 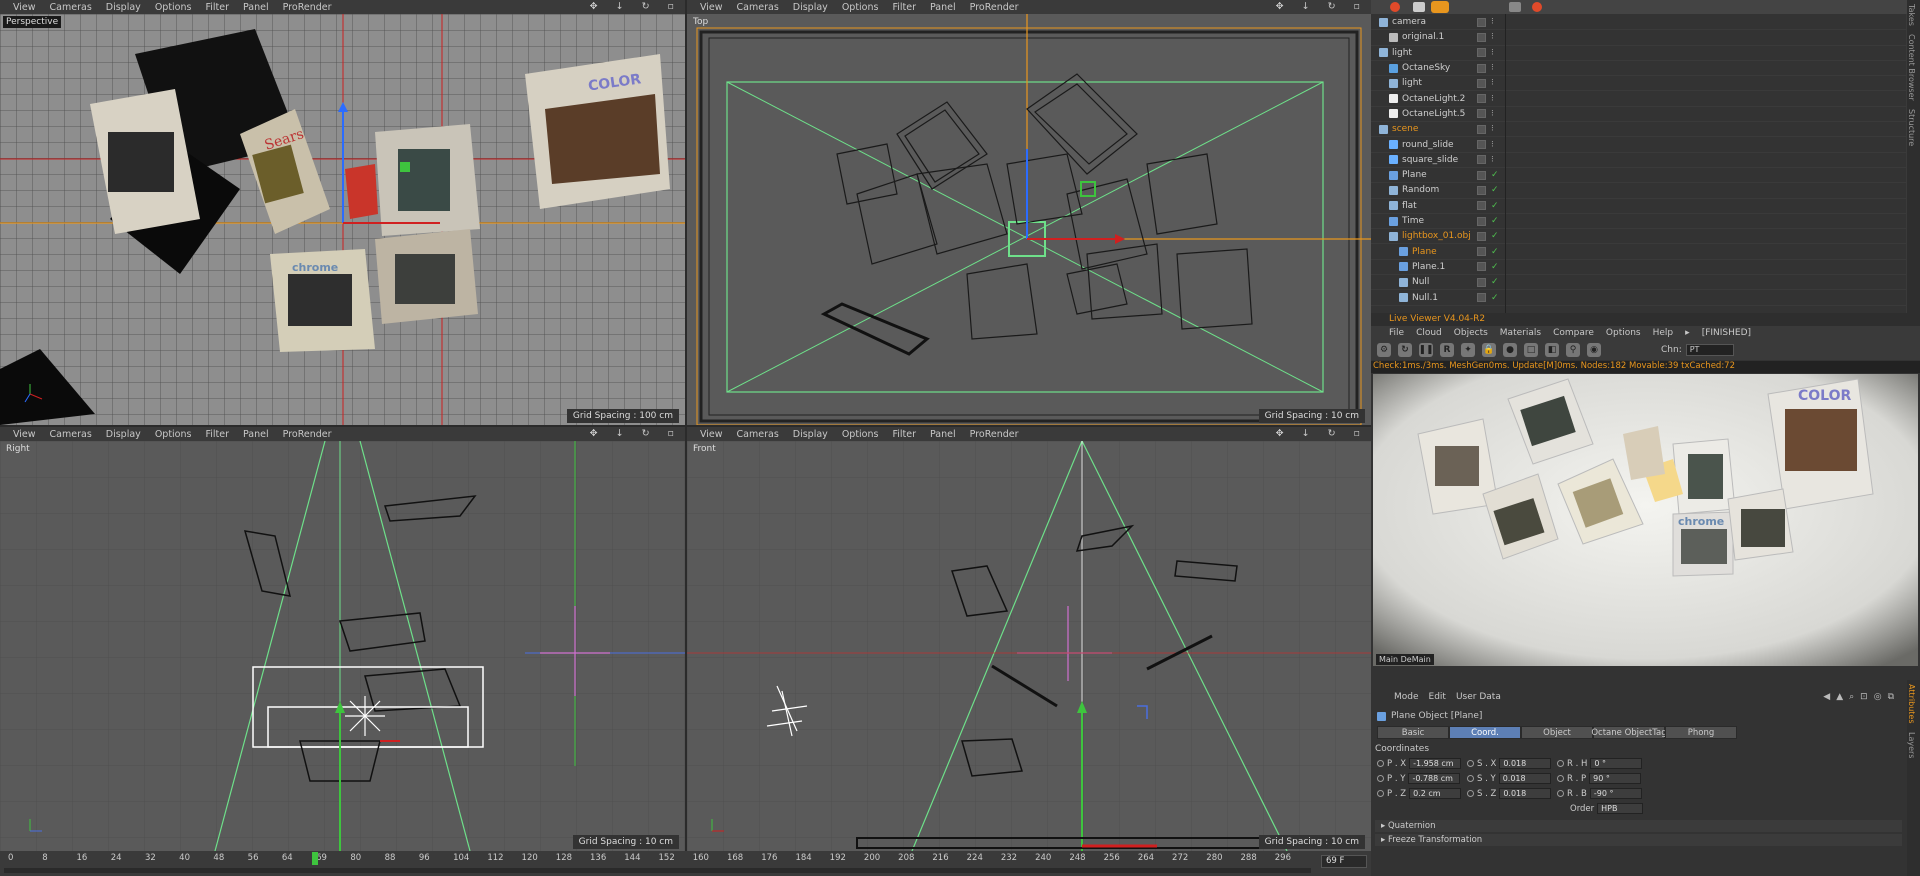 I want to click on object-row: Null.1 ✓, so click(x=1638, y=298).